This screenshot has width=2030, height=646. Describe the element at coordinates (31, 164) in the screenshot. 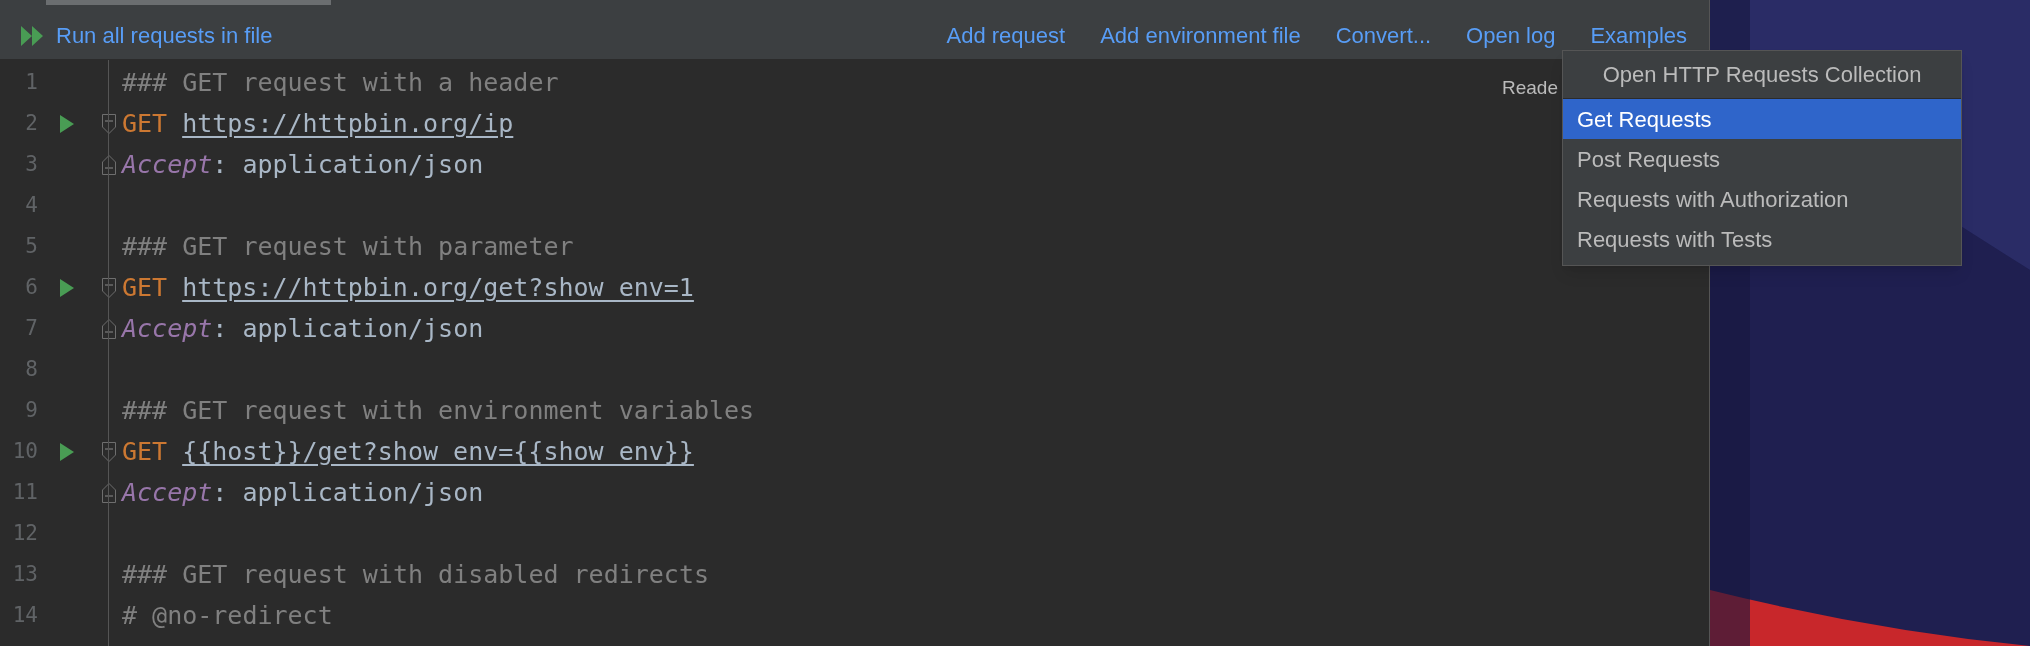

I see `line-number: 3` at that location.